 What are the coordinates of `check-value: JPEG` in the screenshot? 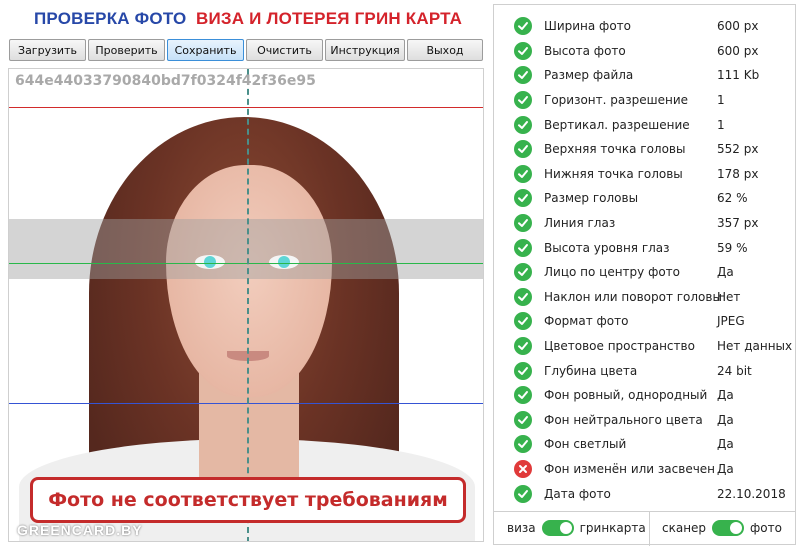 It's located at (731, 321).